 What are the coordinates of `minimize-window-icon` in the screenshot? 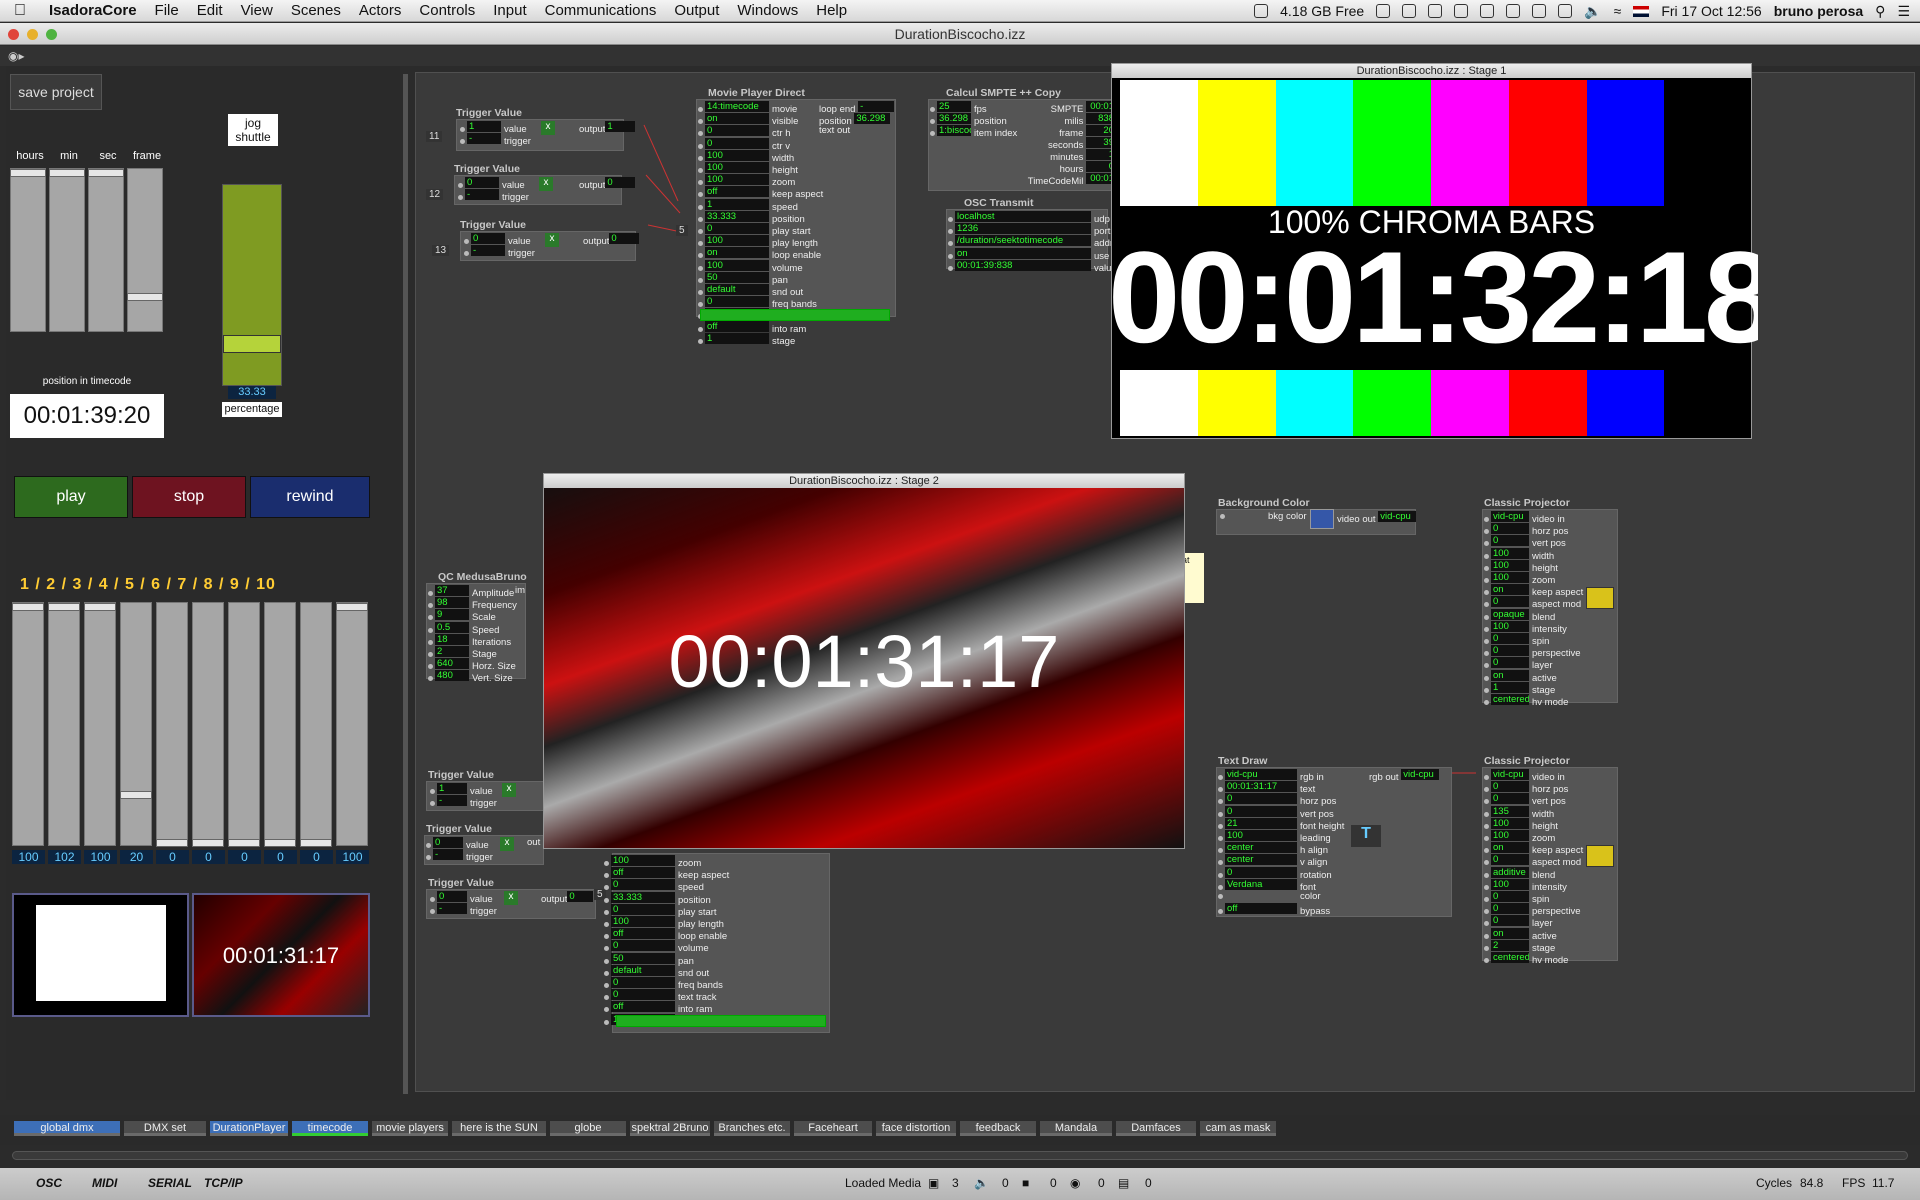 It's located at (32, 34).